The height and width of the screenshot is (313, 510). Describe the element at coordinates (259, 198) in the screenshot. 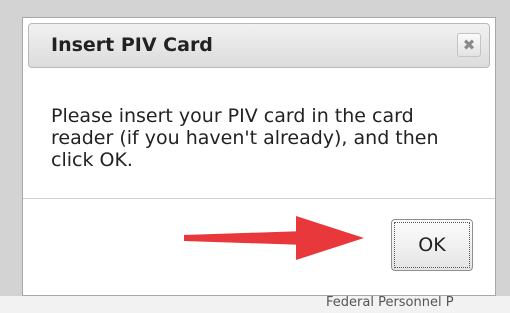

I see `dialog-divider` at that location.